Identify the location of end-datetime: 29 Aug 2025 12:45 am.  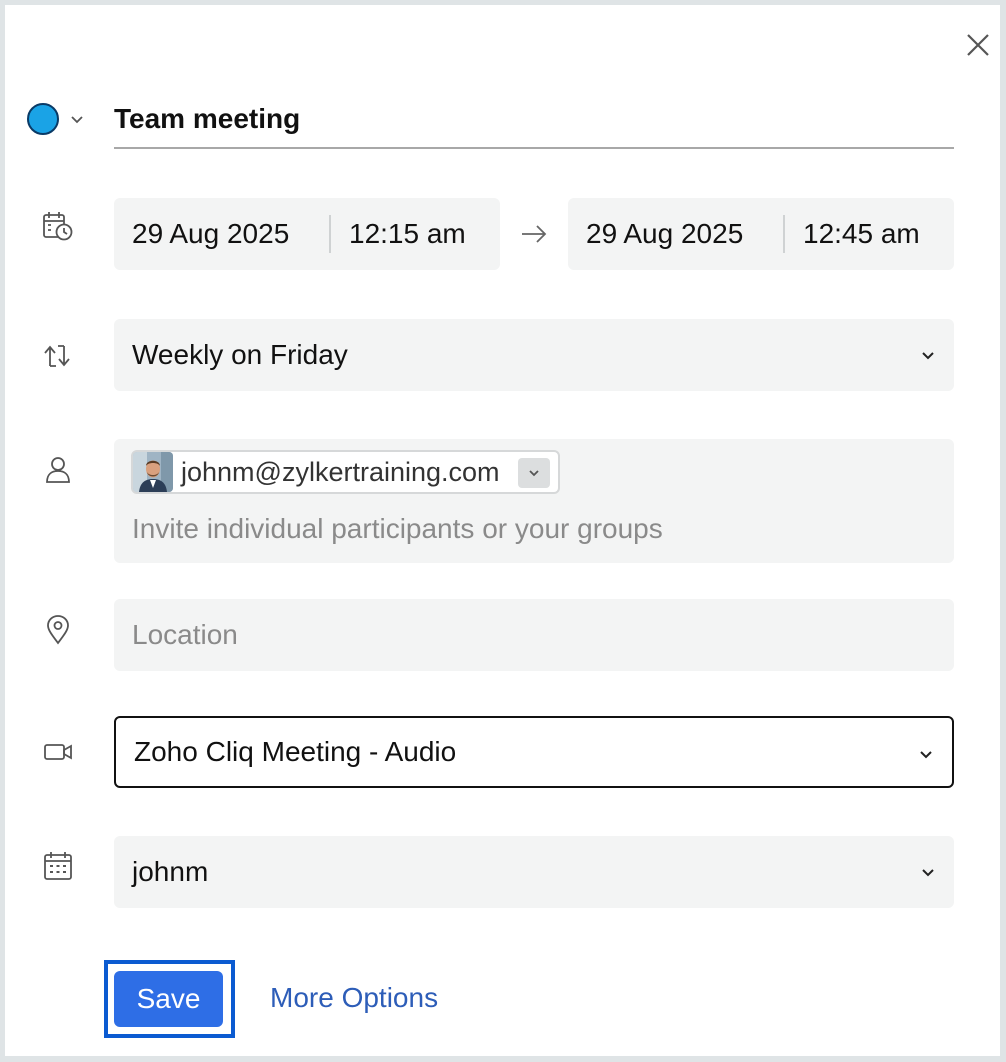
(761, 234).